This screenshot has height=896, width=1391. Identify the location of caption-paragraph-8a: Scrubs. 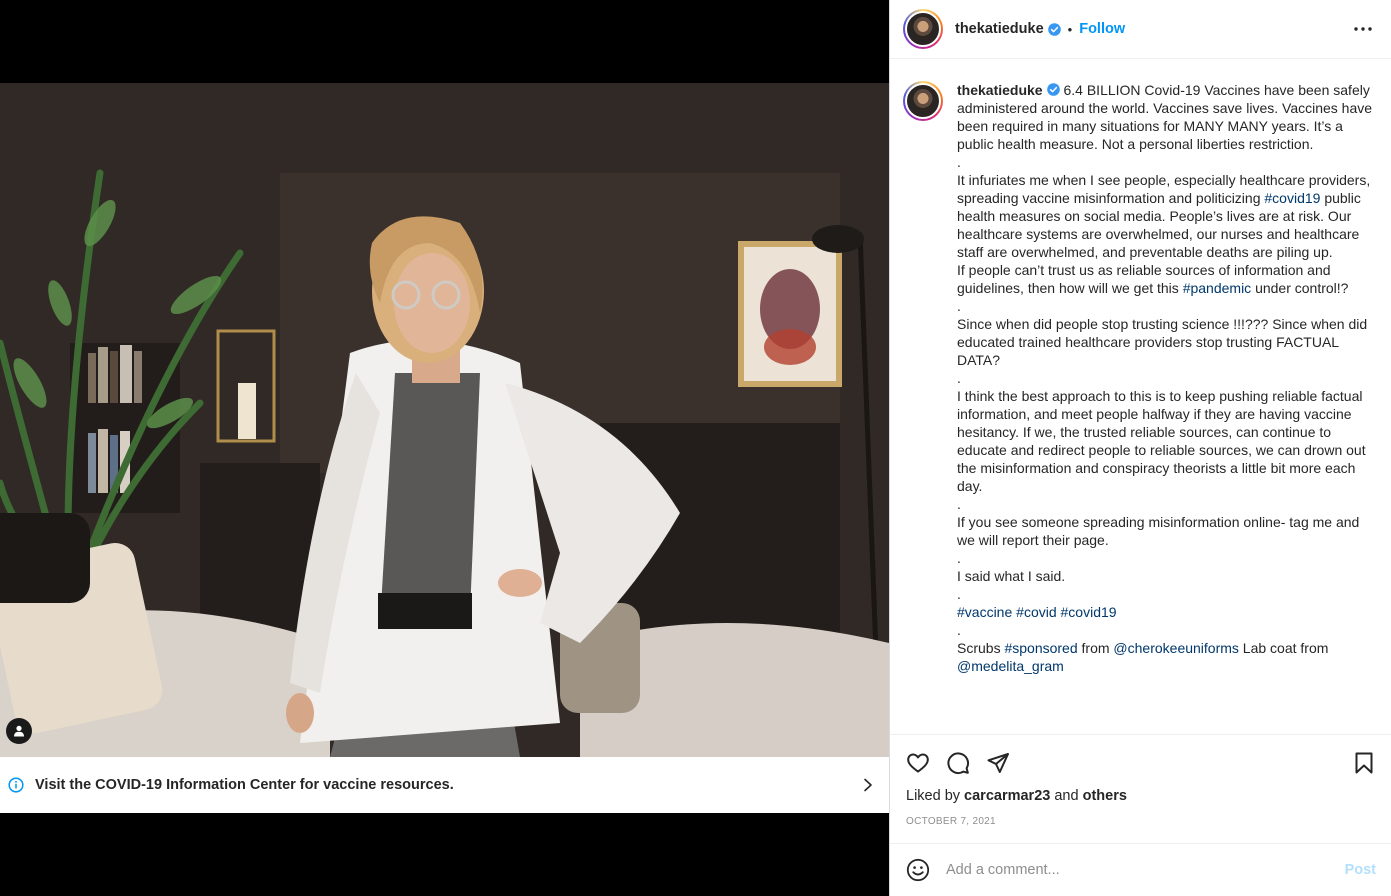
(981, 648).